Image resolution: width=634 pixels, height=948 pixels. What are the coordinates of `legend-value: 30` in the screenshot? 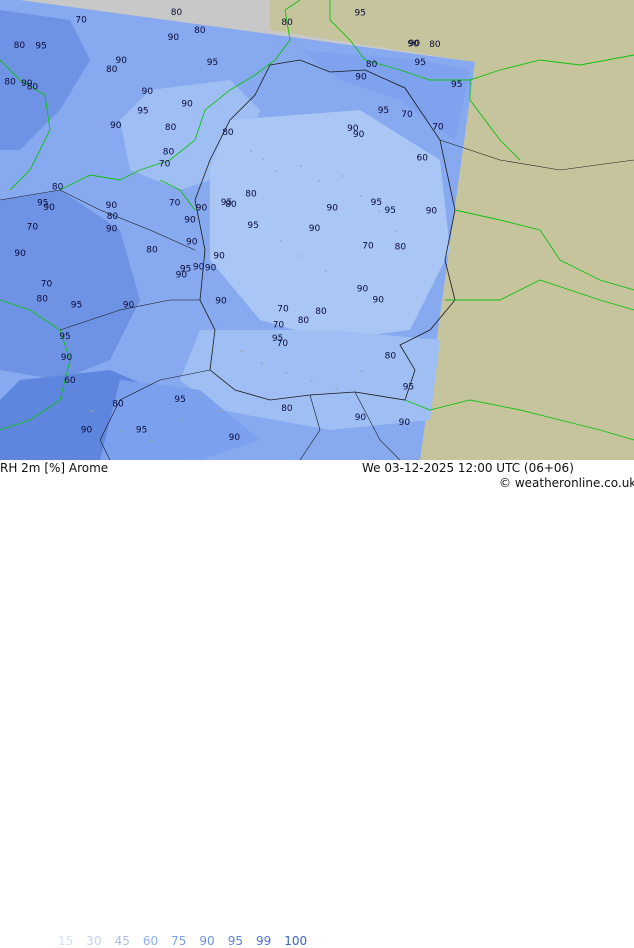 It's located at (94, 941).